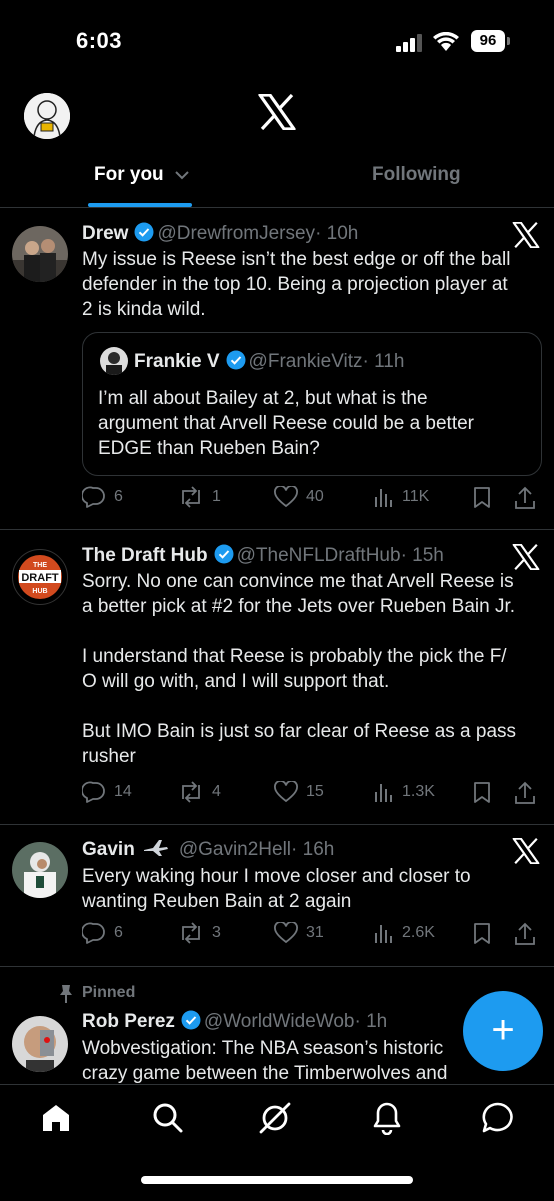  I want to click on tweet-text-line: wanting Reuben Bain at 2 again, so click(217, 901).